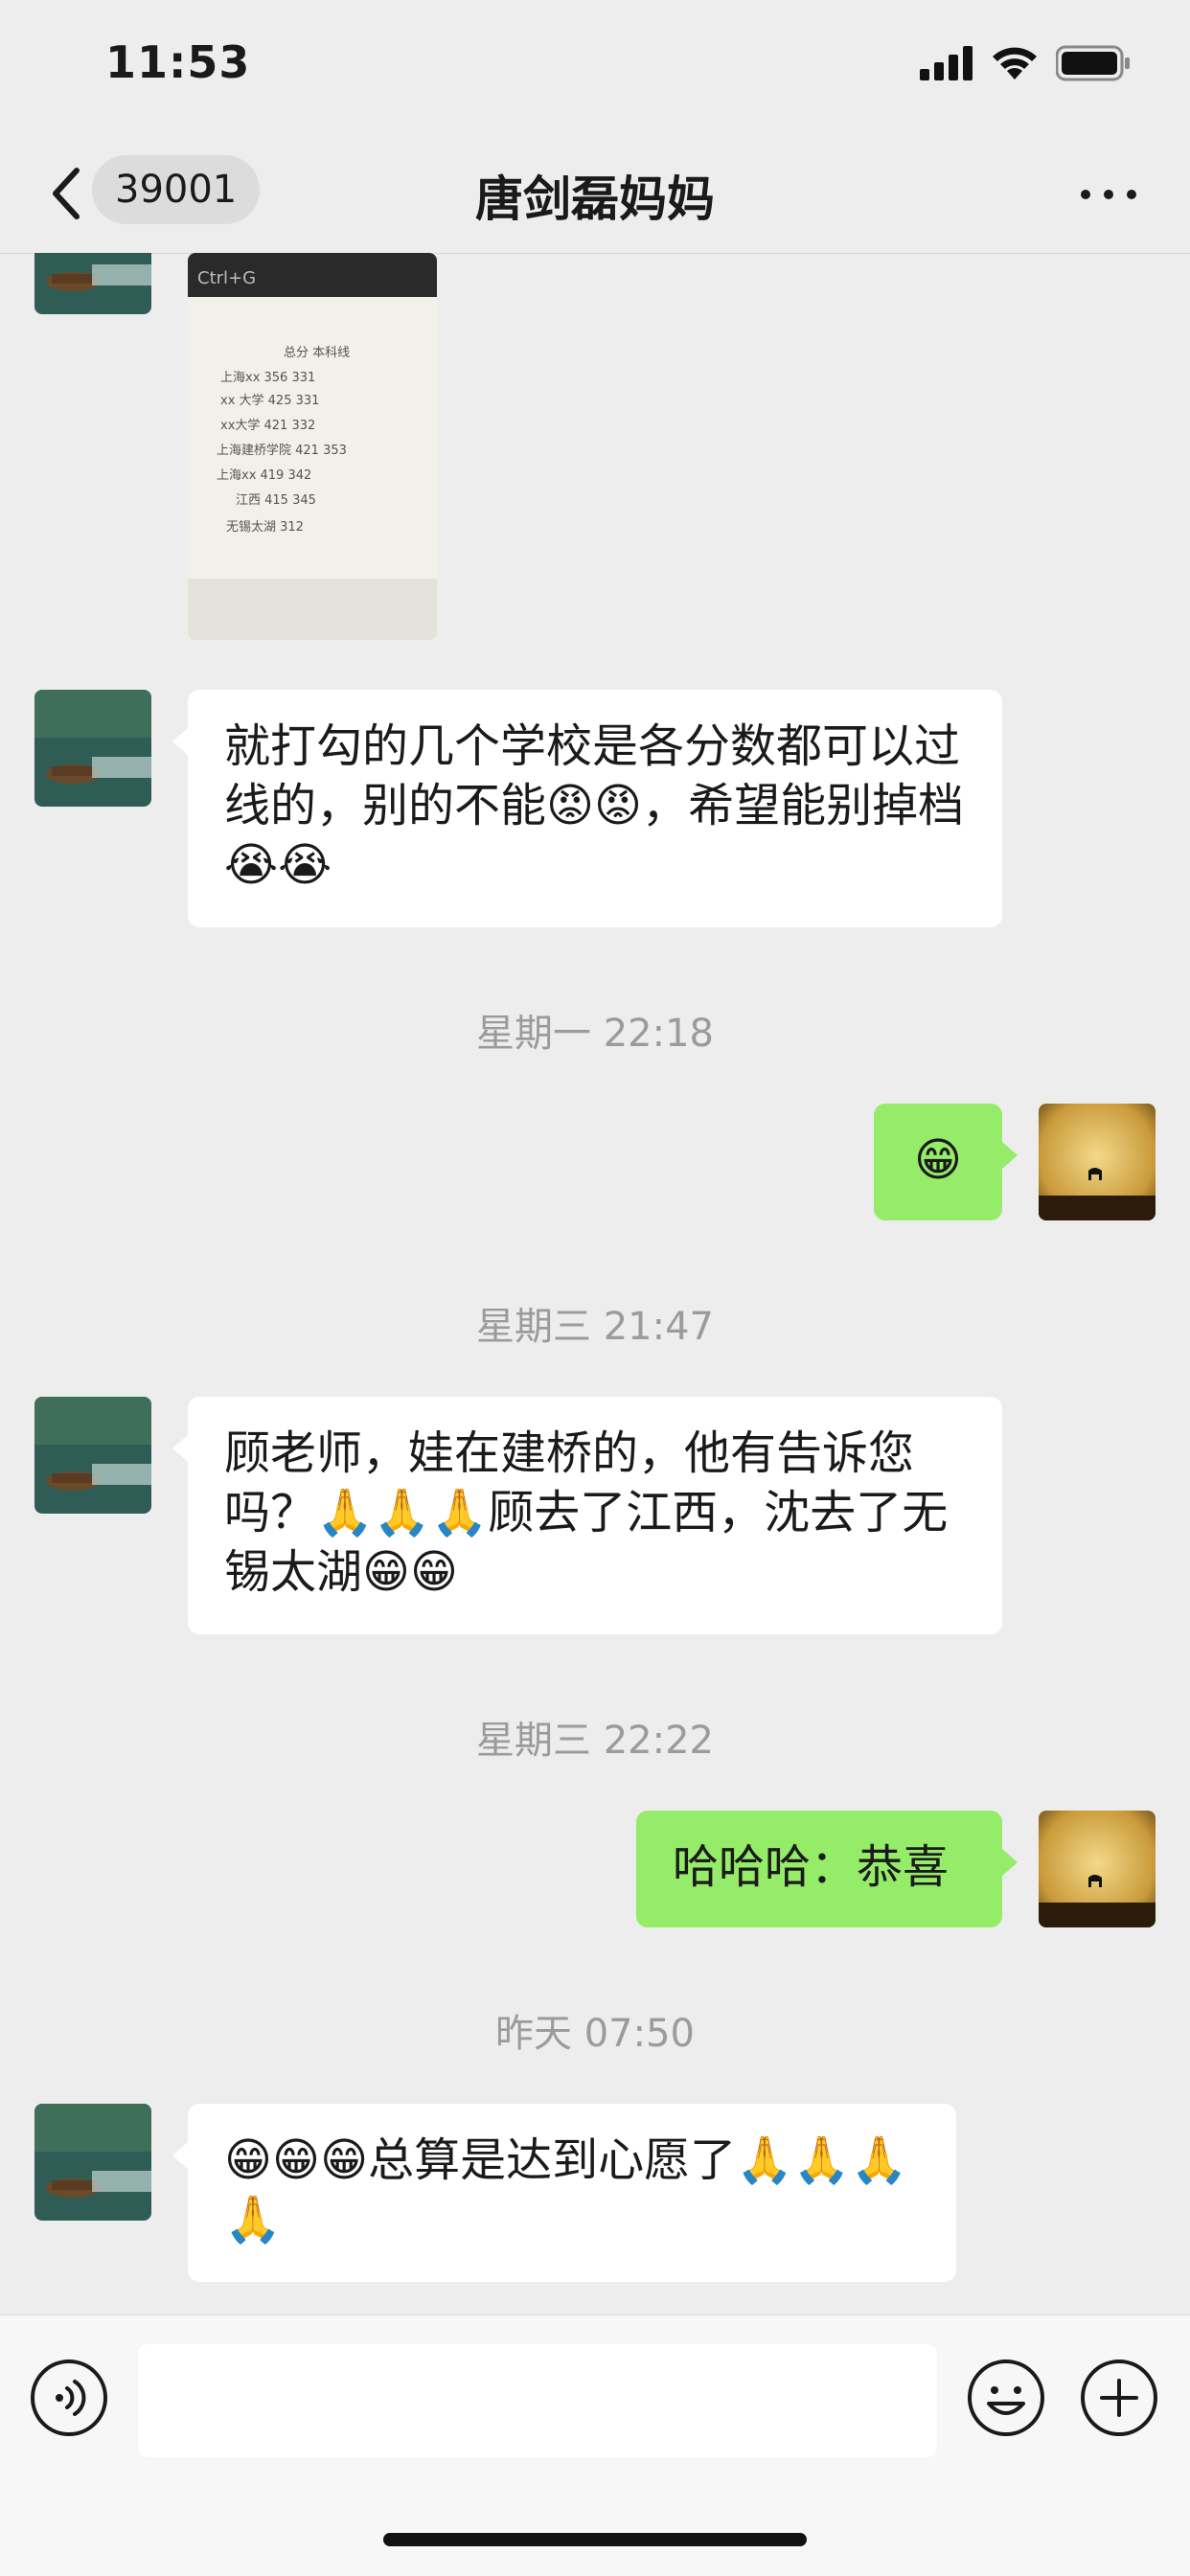  What do you see at coordinates (595, 2540) in the screenshot?
I see `home-indicator` at bounding box center [595, 2540].